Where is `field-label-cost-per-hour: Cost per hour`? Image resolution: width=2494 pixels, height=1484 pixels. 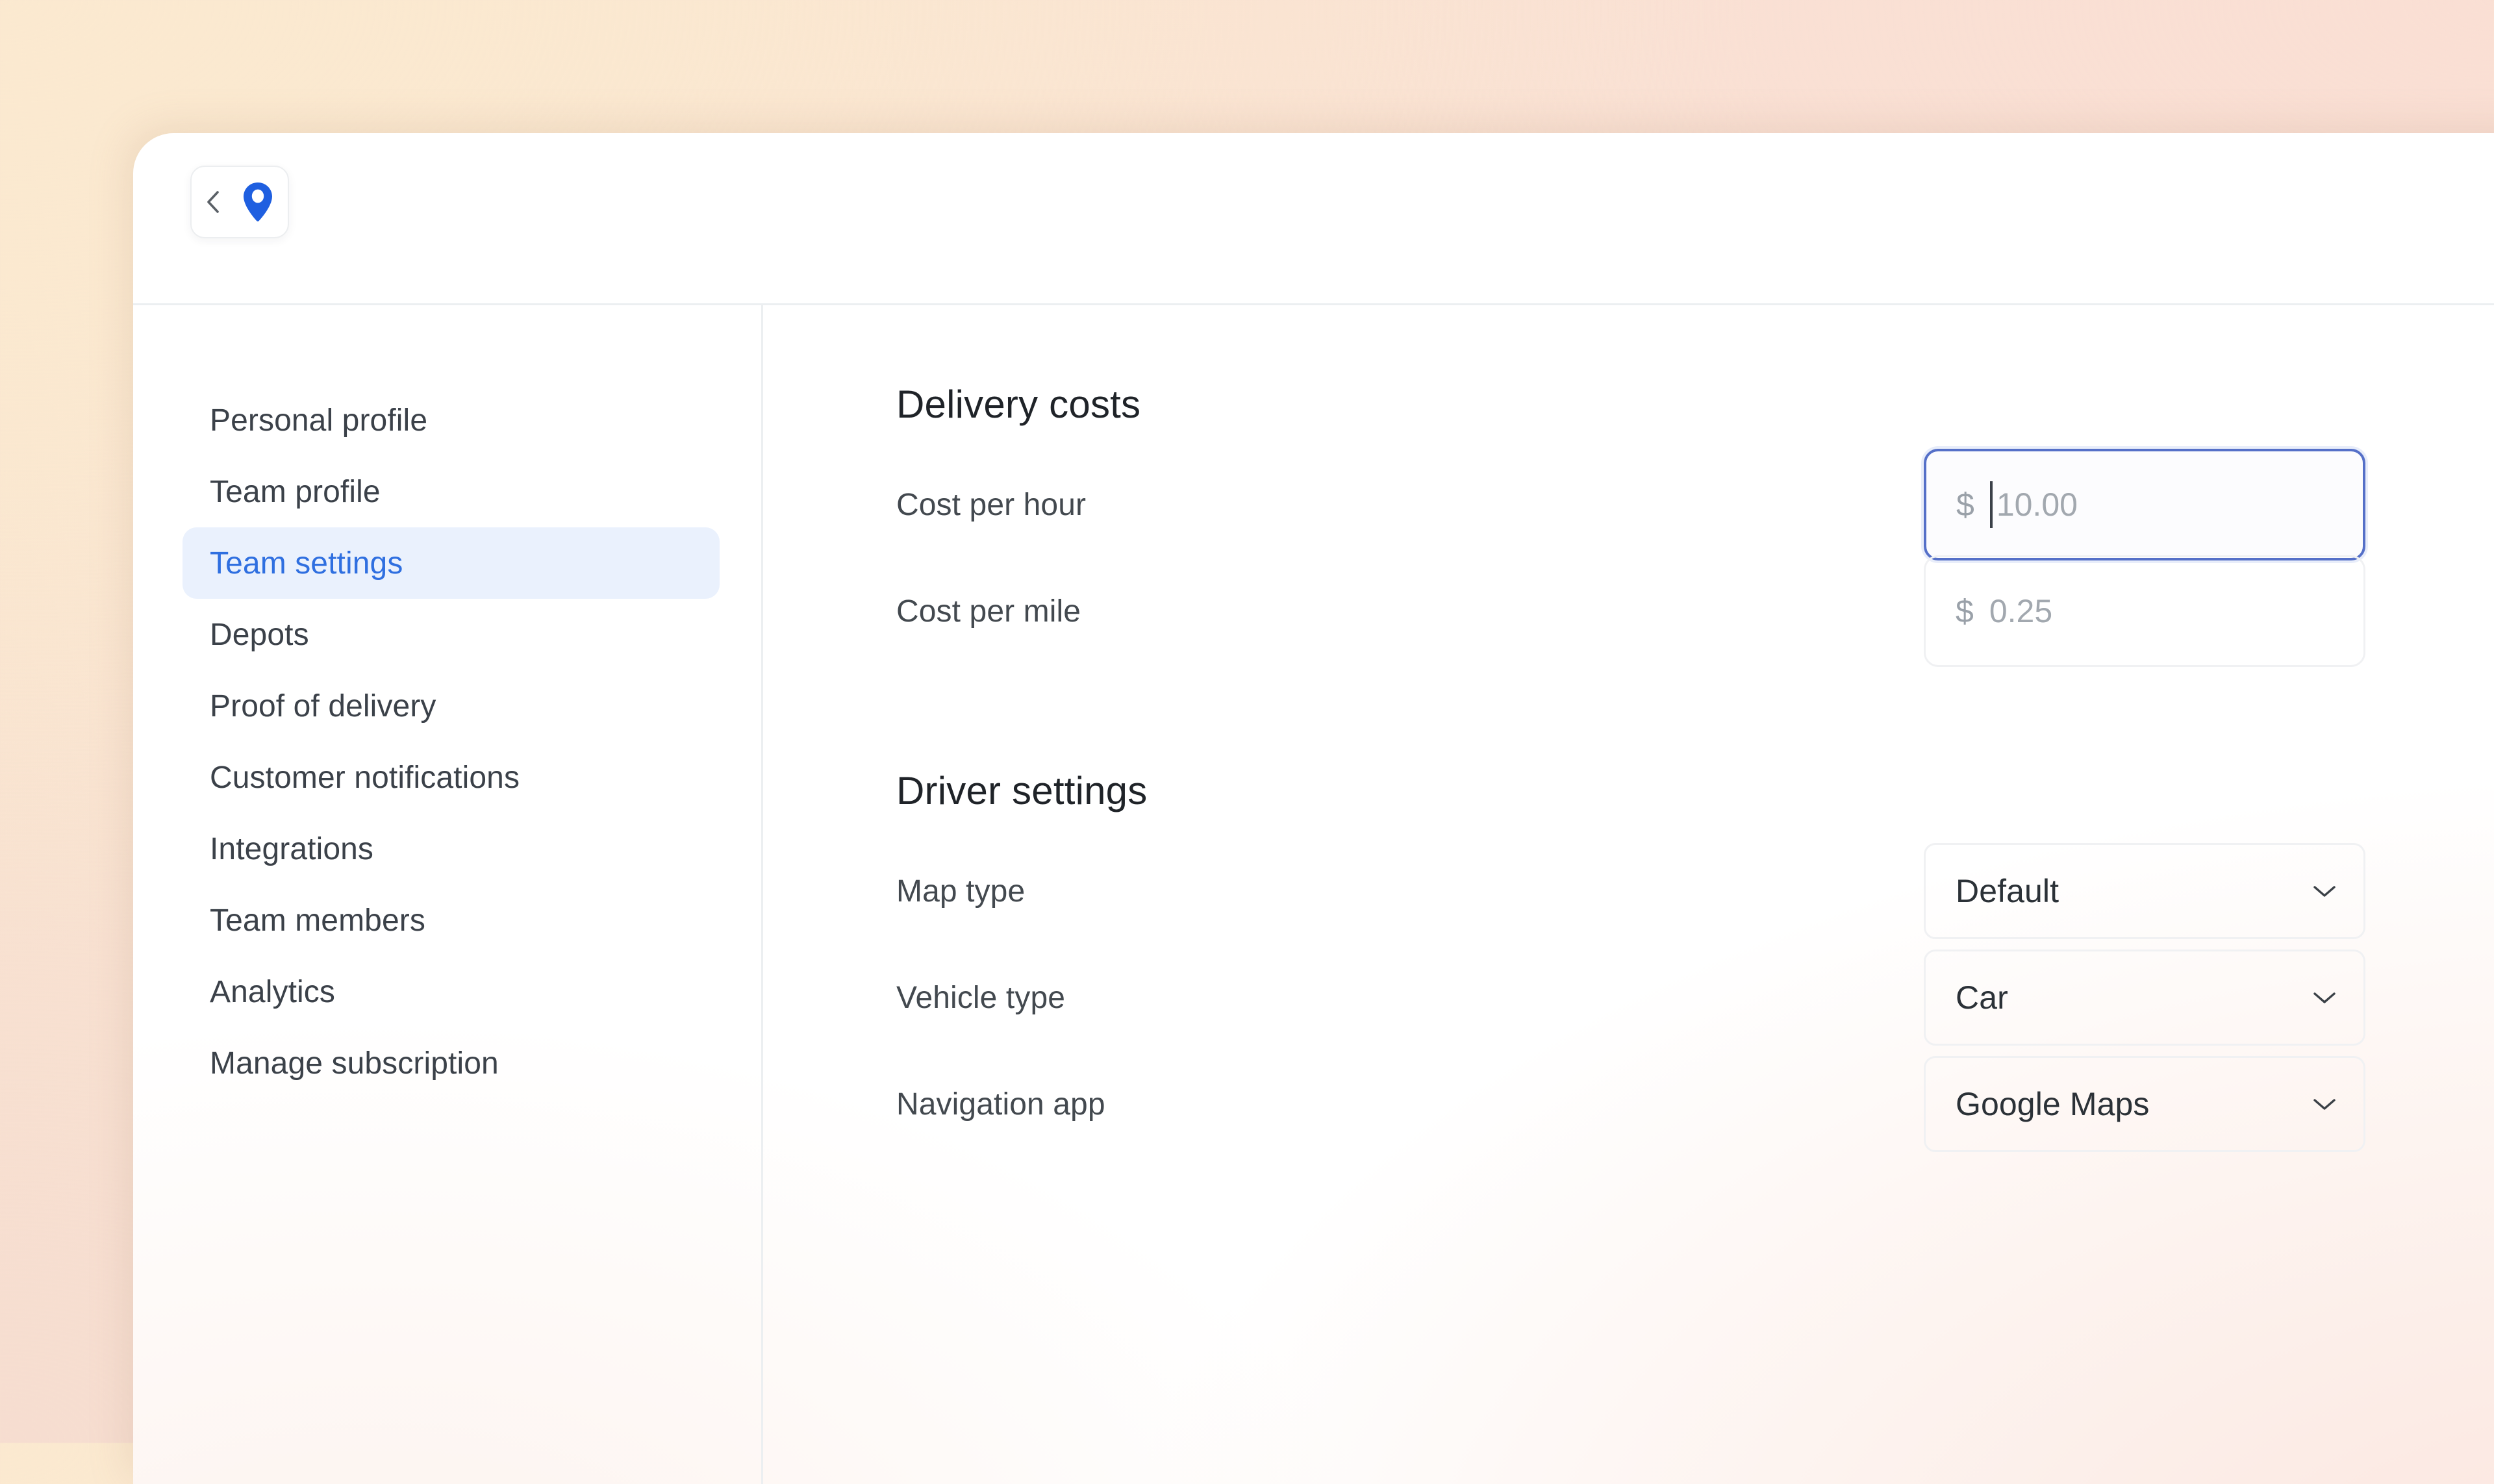
field-label-cost-per-hour: Cost per hour is located at coordinates (991, 505).